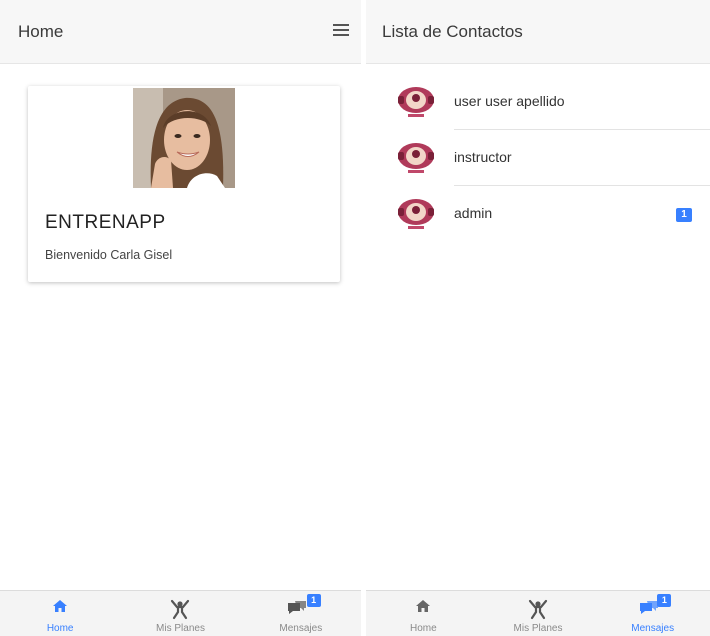 This screenshot has width=710, height=636. I want to click on unread-badge: 1, so click(684, 215).